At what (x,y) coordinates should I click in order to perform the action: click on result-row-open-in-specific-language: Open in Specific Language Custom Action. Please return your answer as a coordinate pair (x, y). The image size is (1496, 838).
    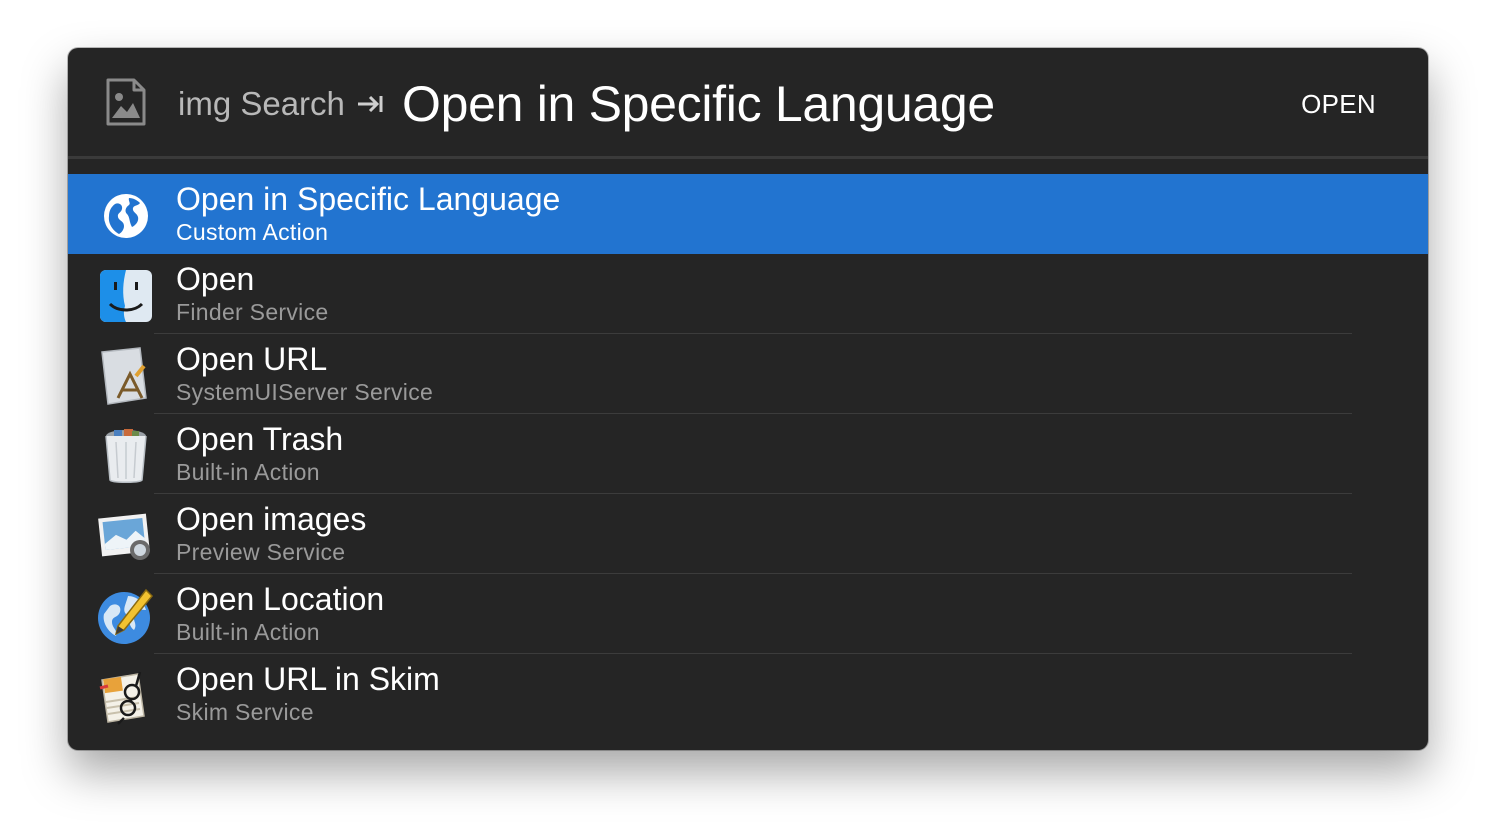
    Looking at the image, I should click on (748, 214).